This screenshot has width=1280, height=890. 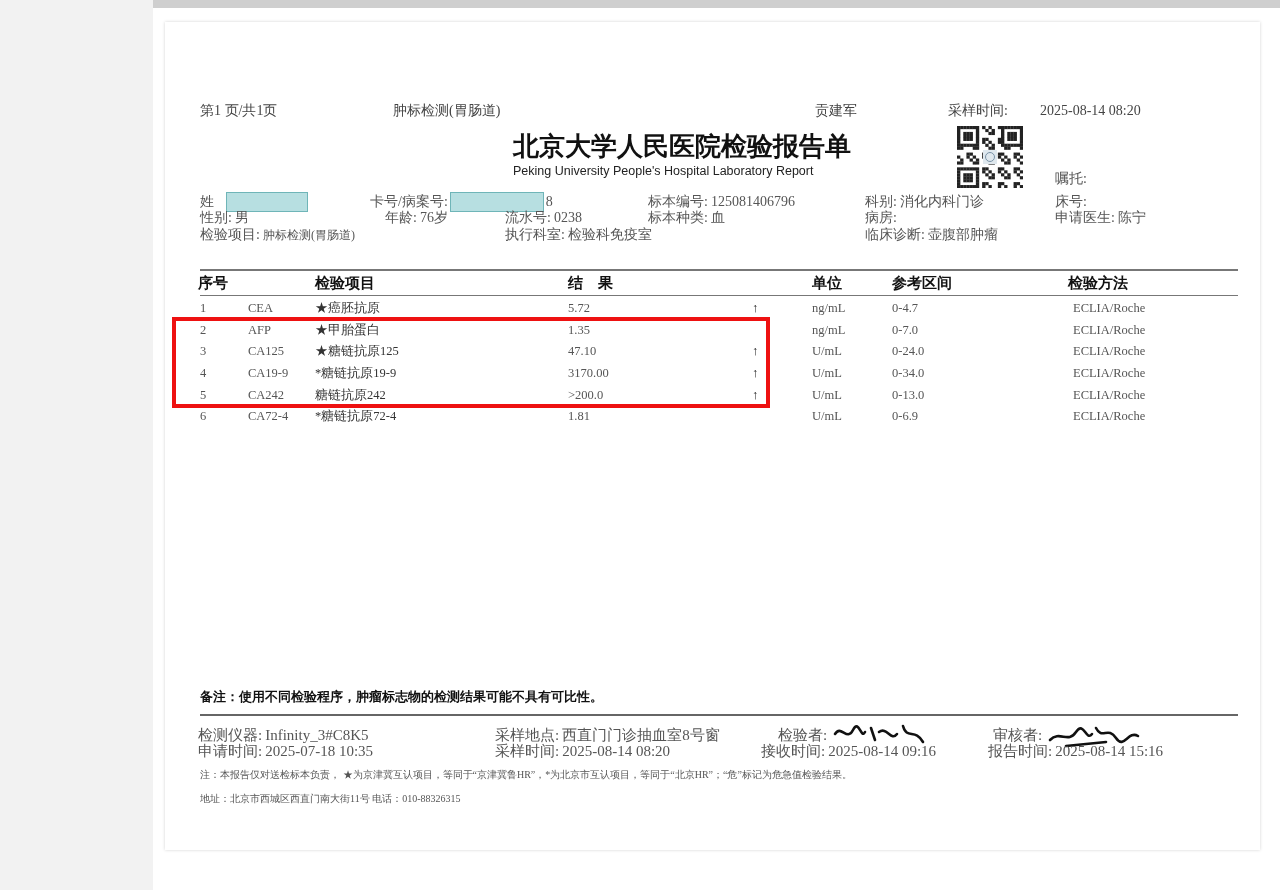 What do you see at coordinates (527, 734) in the screenshot?
I see `field-label: 采样地点:` at bounding box center [527, 734].